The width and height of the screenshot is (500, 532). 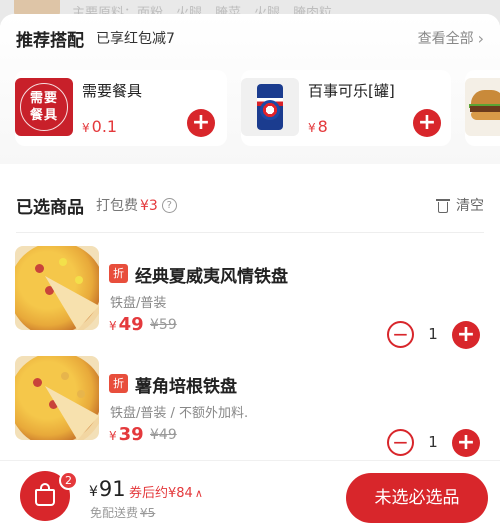 I want to click on item-original-price: ¥59, so click(x=163, y=325).